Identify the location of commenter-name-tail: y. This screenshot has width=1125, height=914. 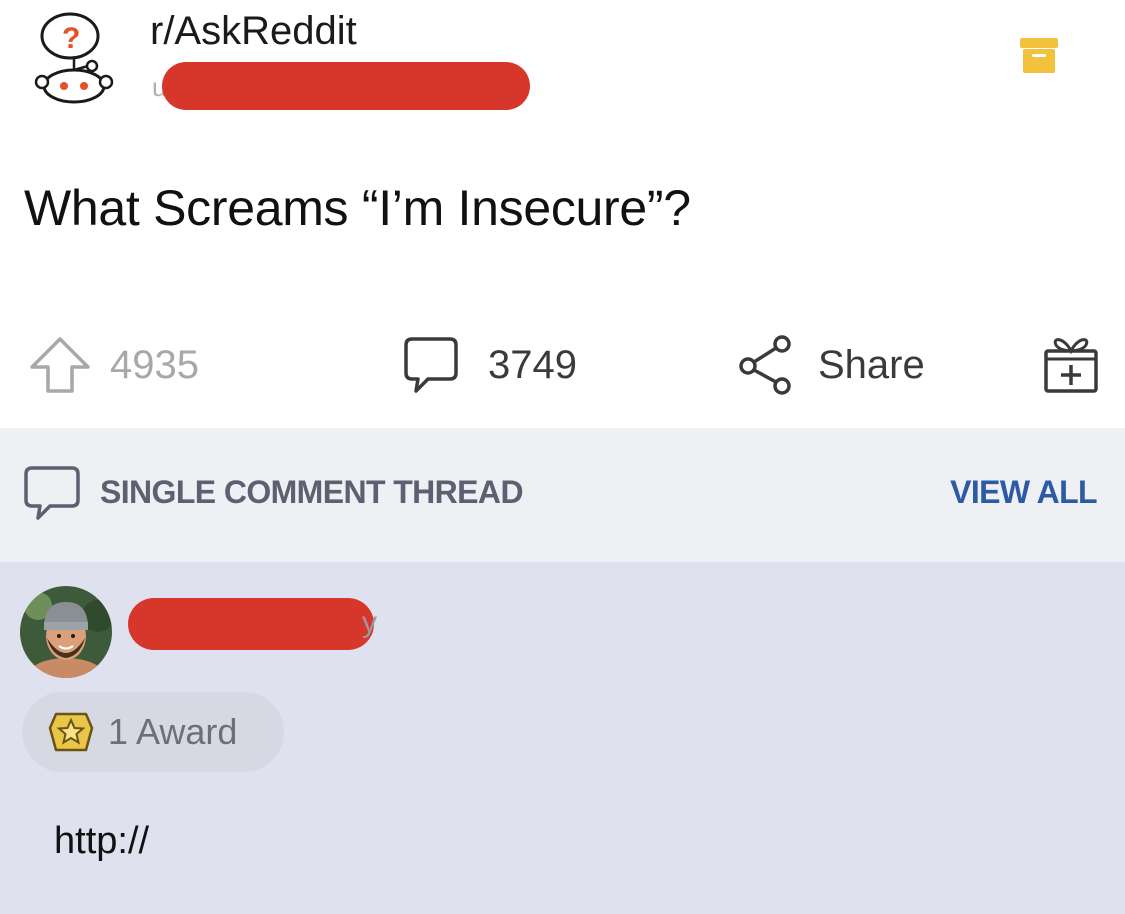
(369, 622).